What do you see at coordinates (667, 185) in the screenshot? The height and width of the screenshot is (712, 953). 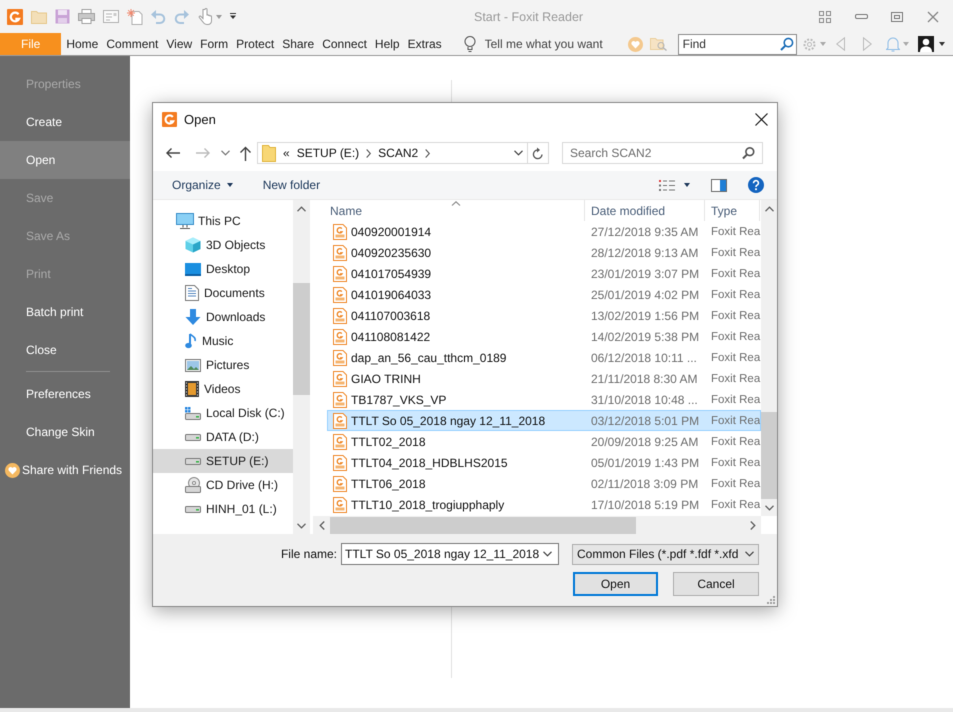 I see `list-view-icon` at bounding box center [667, 185].